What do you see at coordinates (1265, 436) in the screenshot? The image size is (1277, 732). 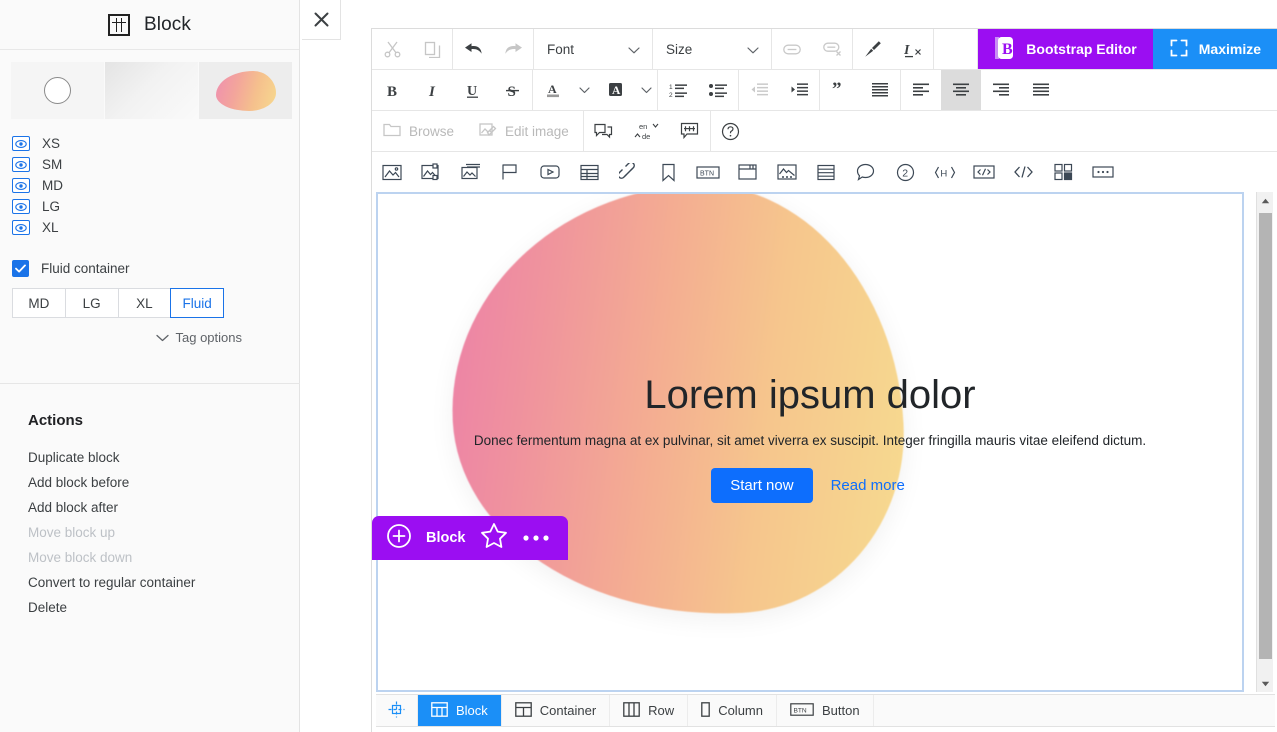 I see `scrollbar-thumb` at bounding box center [1265, 436].